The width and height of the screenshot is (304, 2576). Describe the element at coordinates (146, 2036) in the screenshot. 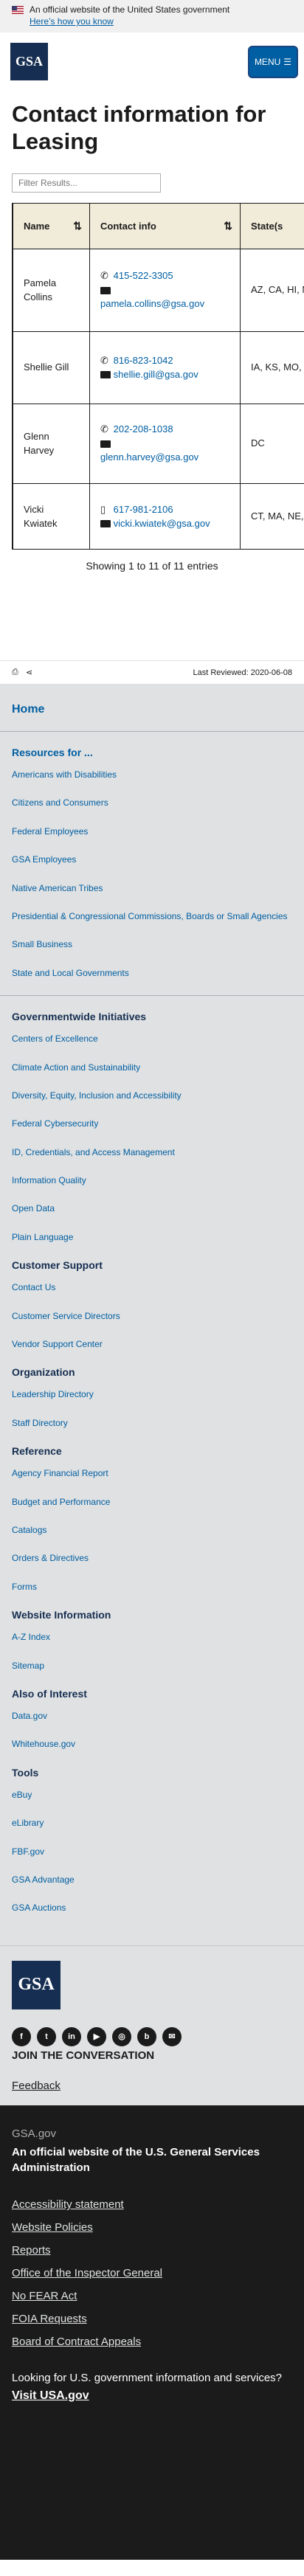

I see `blog-icon: b` at that location.